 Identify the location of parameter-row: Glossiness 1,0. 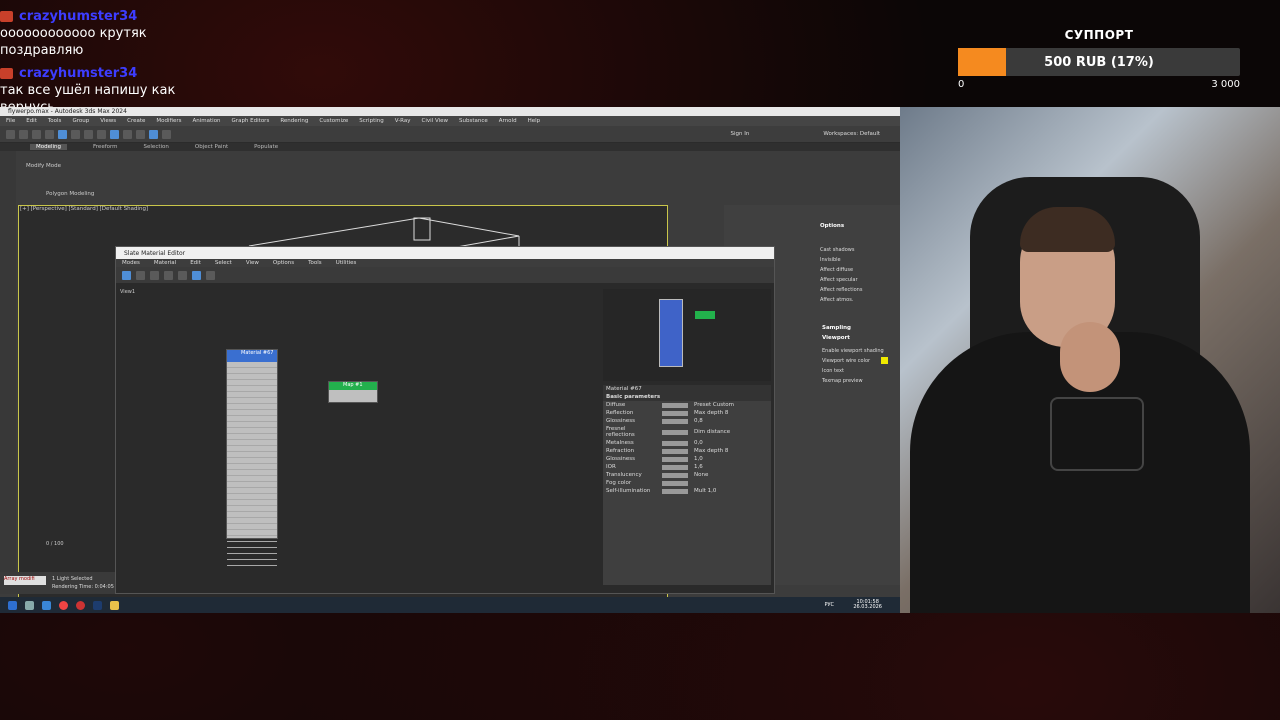
(687, 459).